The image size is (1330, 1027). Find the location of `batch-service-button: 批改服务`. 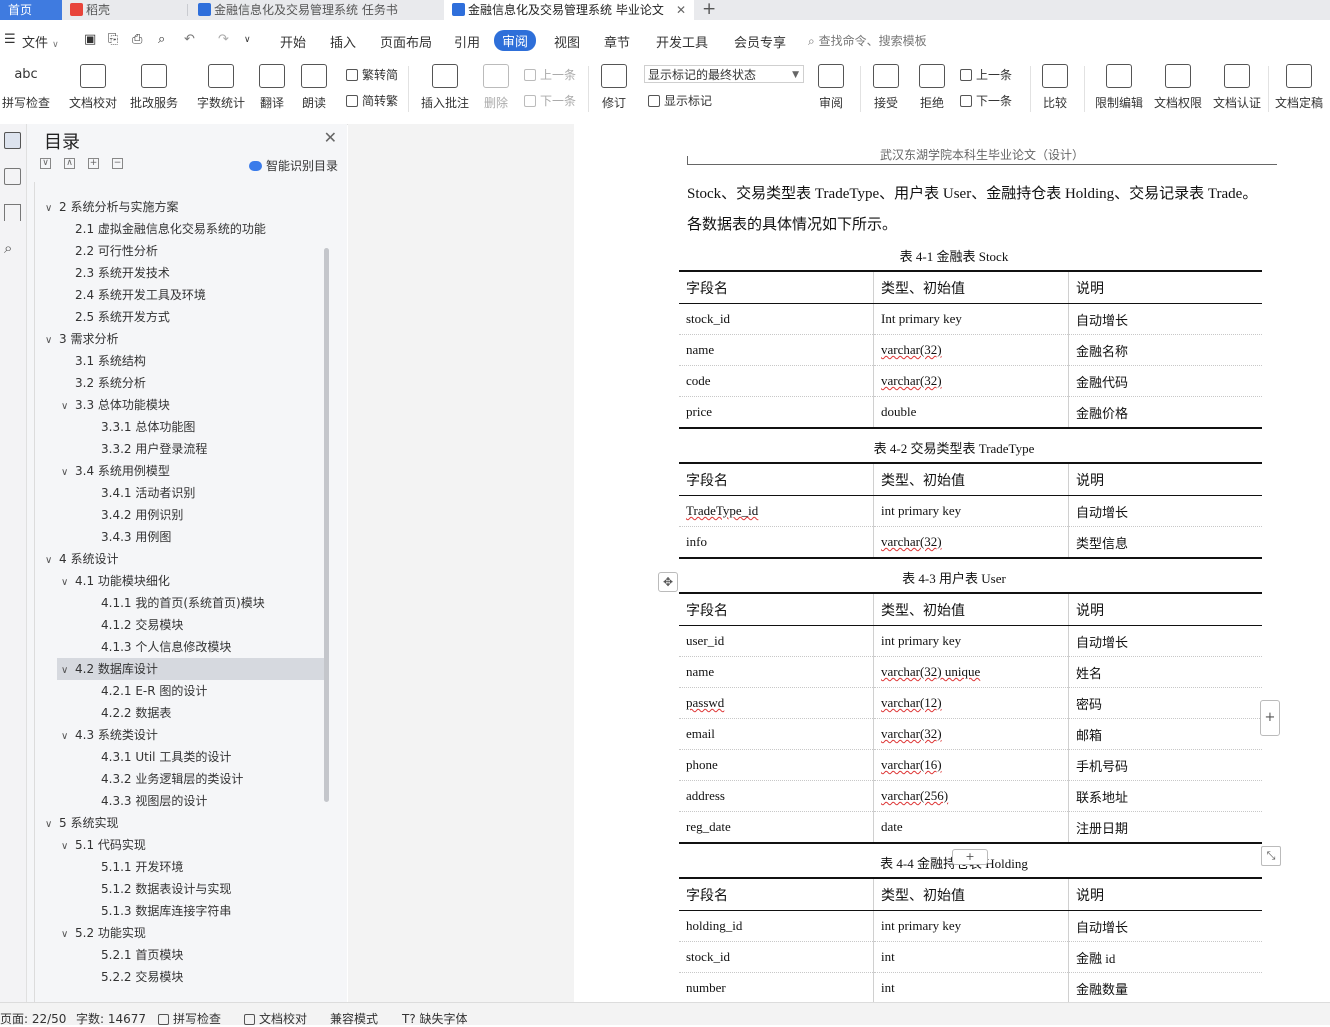

batch-service-button: 批改服务 is located at coordinates (154, 90).